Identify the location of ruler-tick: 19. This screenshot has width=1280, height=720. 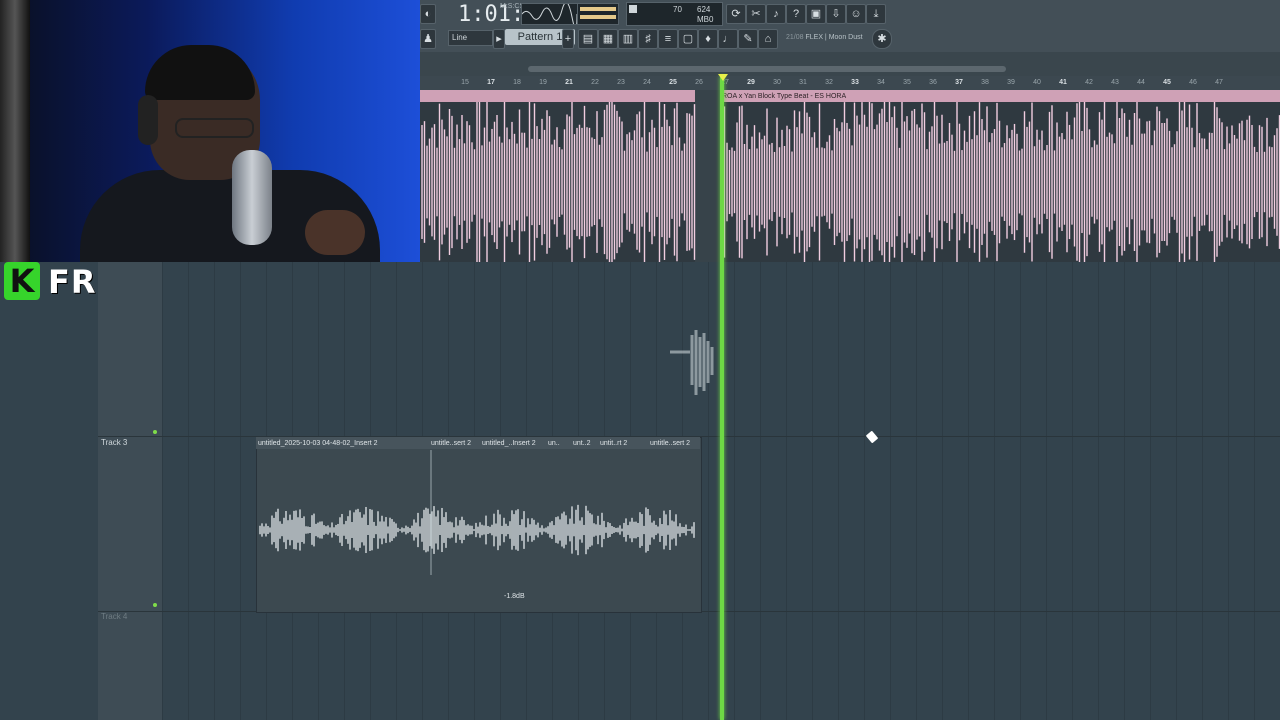
(543, 82).